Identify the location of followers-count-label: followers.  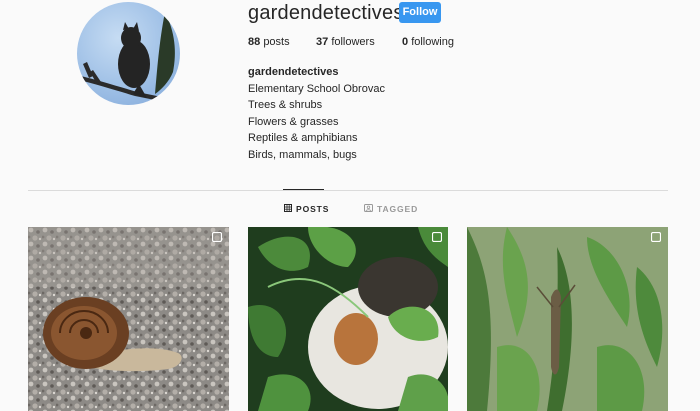
(353, 42).